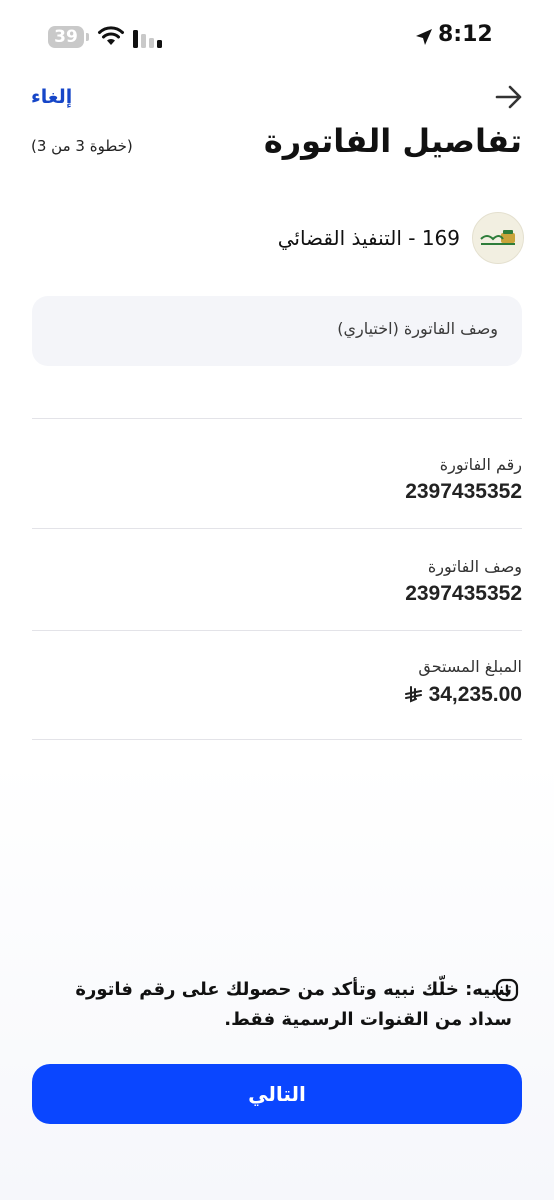  I want to click on judicial-enforcement-logo, so click(498, 238).